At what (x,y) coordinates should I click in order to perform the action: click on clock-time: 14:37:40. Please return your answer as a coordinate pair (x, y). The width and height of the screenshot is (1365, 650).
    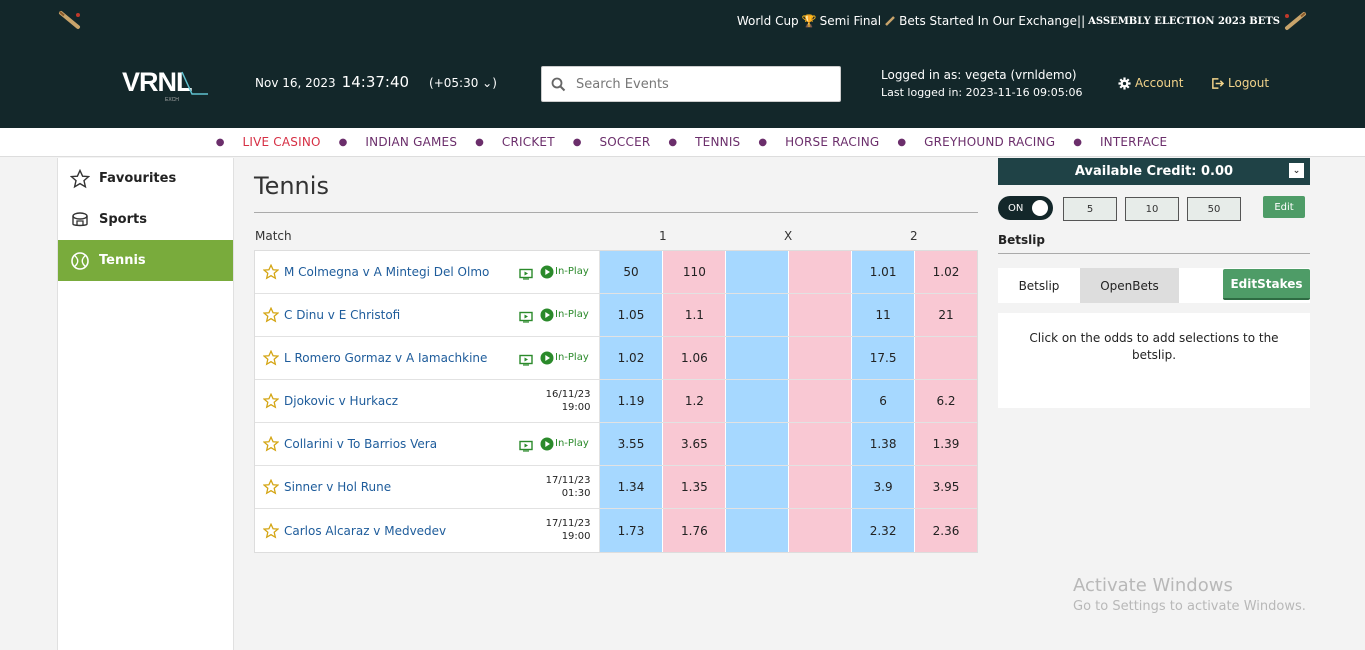
    Looking at the image, I should click on (375, 82).